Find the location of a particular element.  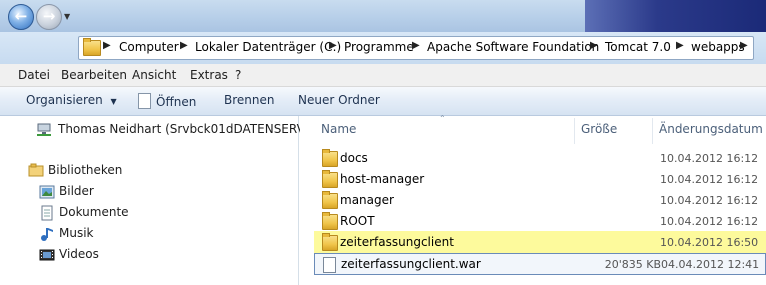

documents-icon is located at coordinates (47, 213).